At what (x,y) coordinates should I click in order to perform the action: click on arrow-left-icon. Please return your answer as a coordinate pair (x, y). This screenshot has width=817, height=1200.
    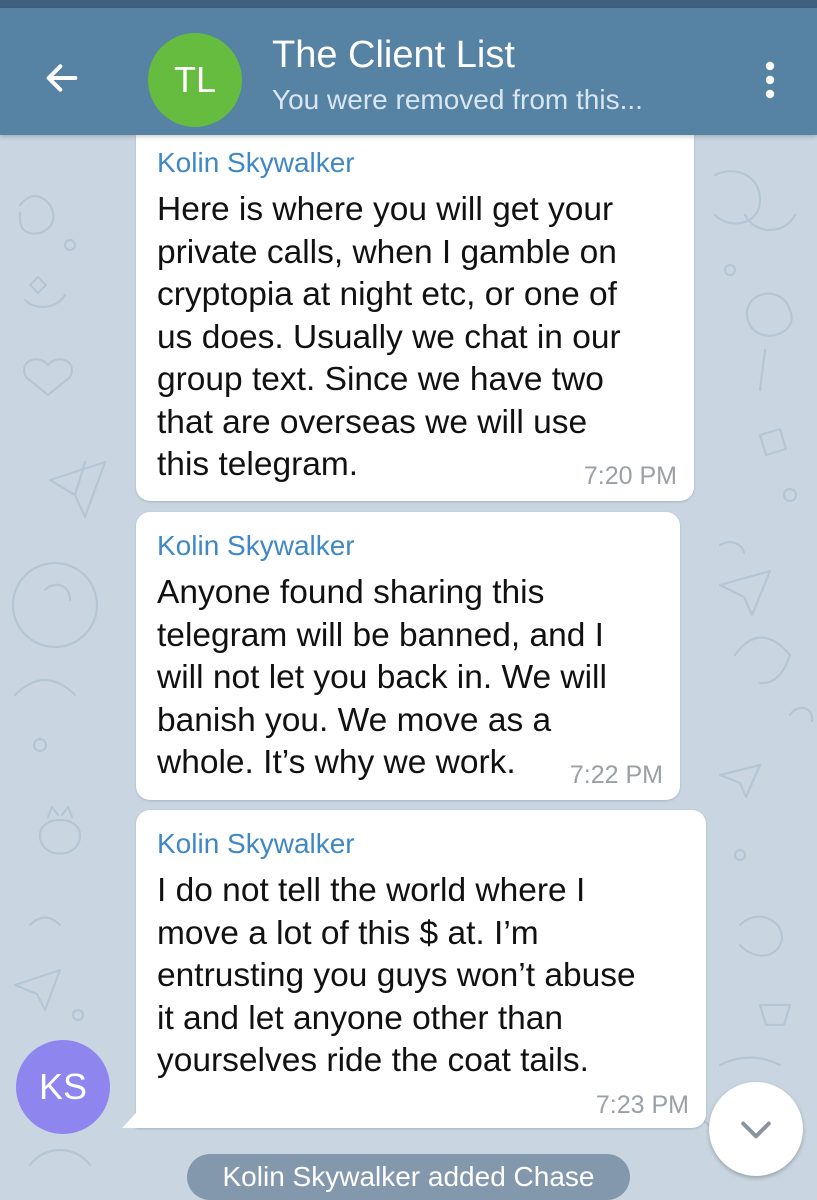
    Looking at the image, I should click on (62, 78).